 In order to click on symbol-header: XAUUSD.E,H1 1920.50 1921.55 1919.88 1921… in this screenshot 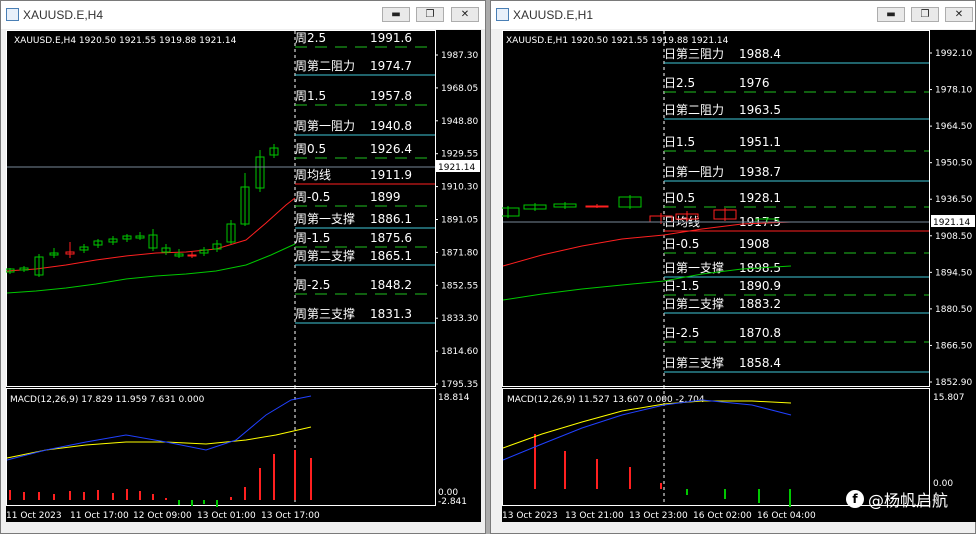, I will do `click(617, 41)`.